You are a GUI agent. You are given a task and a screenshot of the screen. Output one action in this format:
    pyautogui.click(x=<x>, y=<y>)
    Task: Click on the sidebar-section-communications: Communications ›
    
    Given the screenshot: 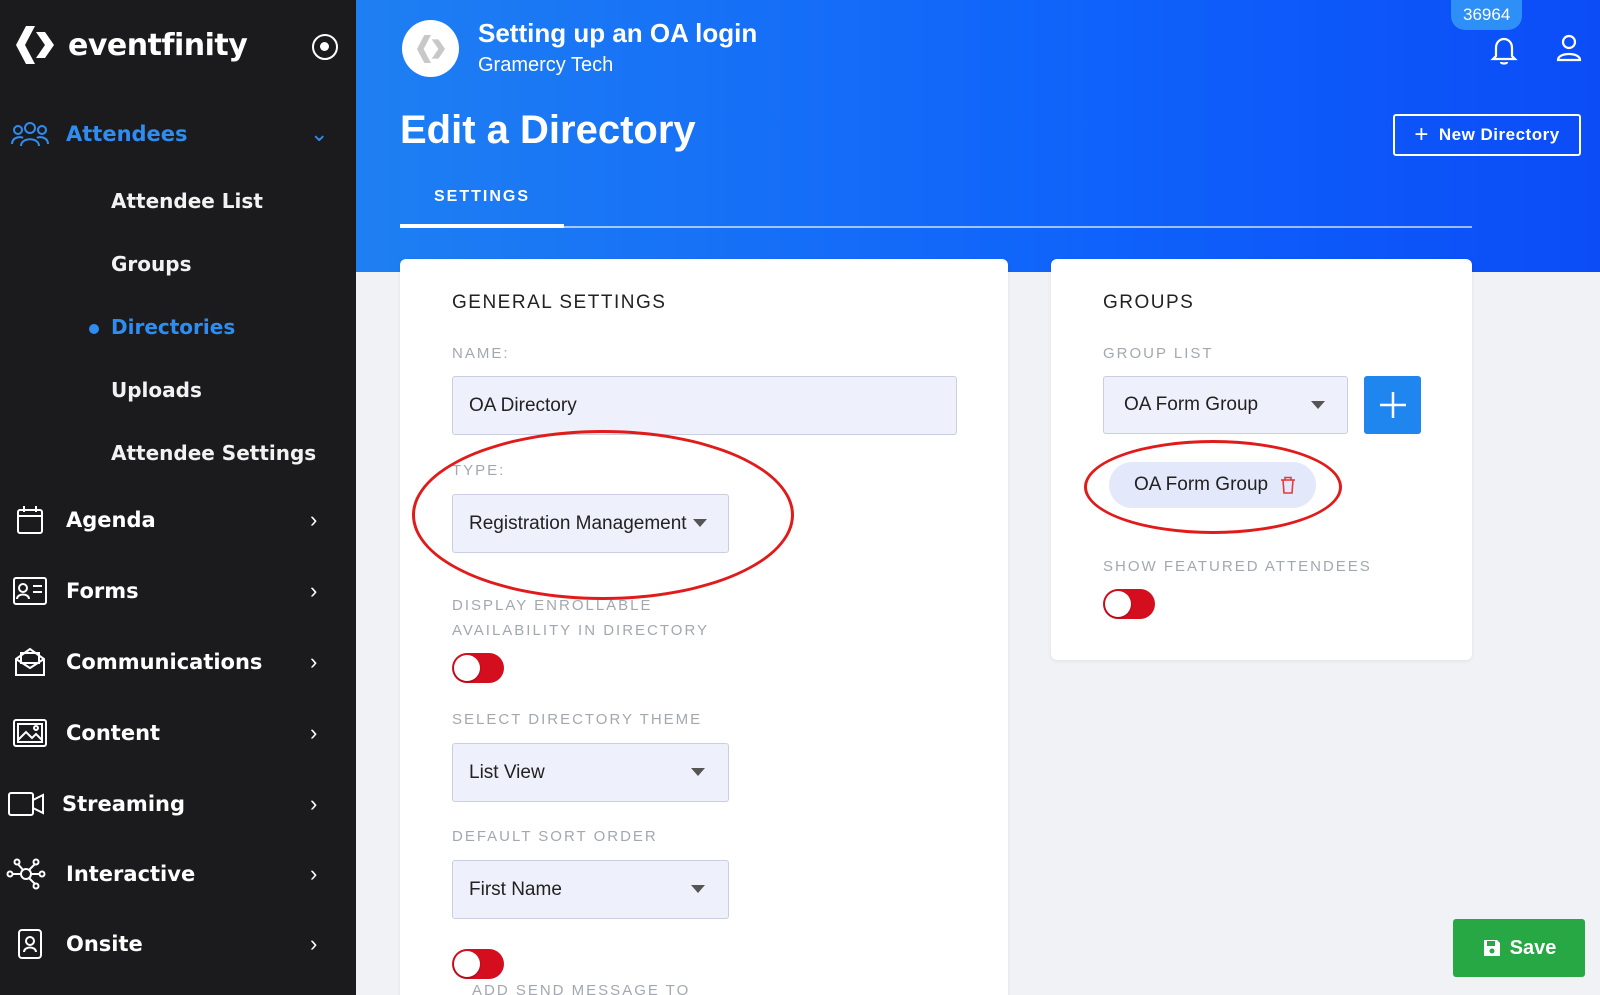 What is the action you would take?
    pyautogui.click(x=178, y=662)
    